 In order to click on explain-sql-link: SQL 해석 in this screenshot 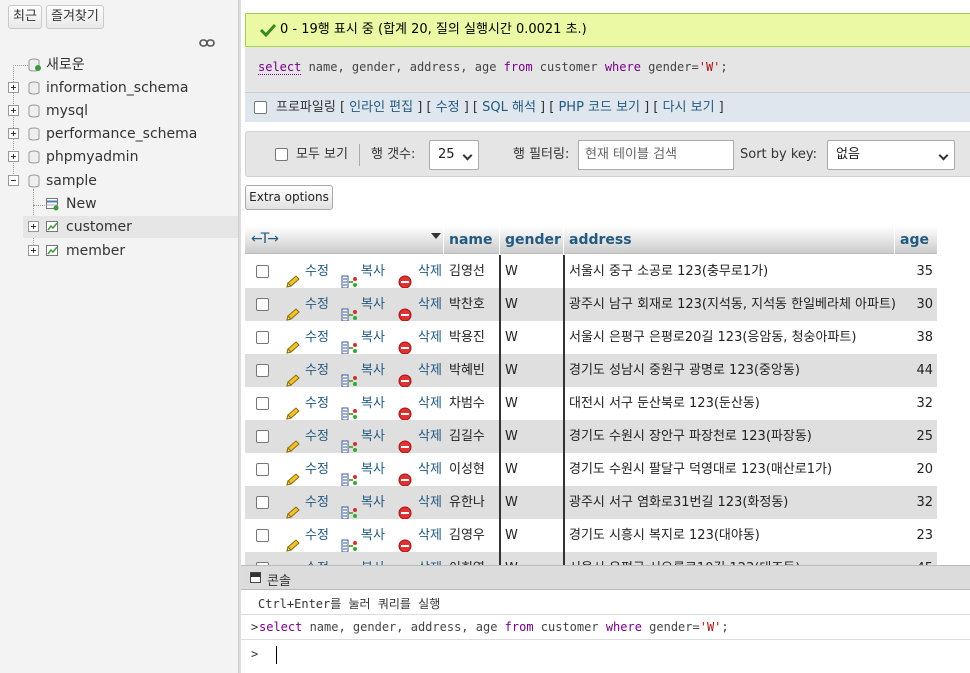, I will do `click(509, 107)`.